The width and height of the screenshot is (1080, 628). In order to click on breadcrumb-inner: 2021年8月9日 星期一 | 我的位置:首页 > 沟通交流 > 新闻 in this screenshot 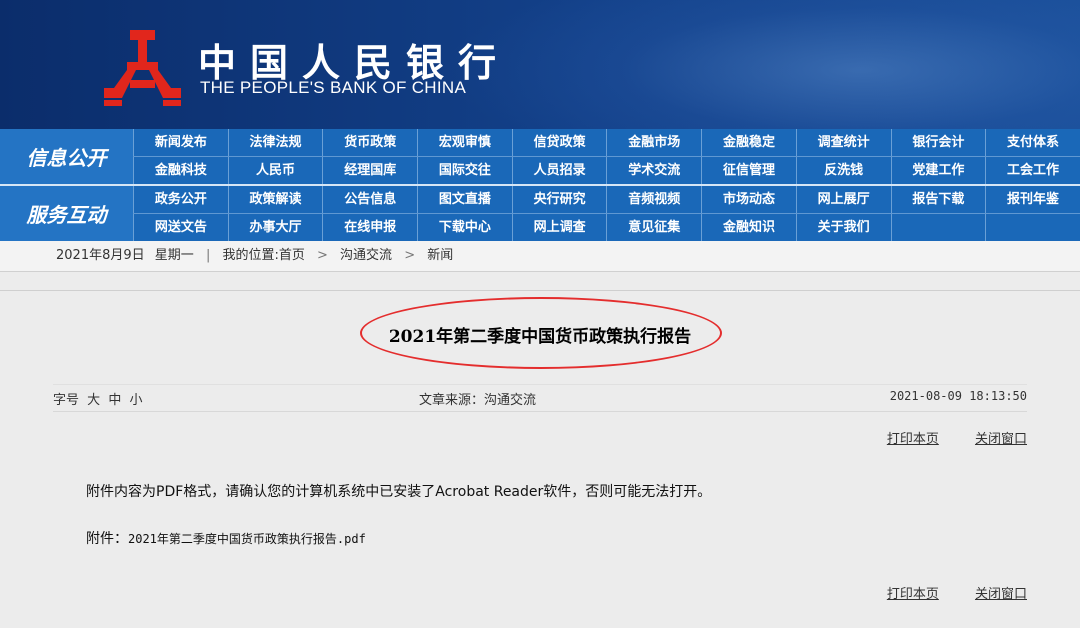, I will do `click(254, 256)`.